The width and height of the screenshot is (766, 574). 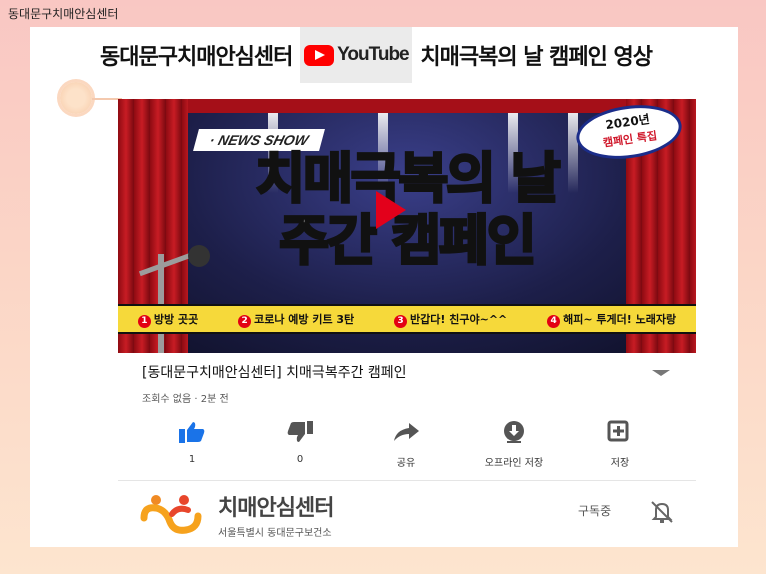 What do you see at coordinates (391, 210) in the screenshot?
I see `play-icon` at bounding box center [391, 210].